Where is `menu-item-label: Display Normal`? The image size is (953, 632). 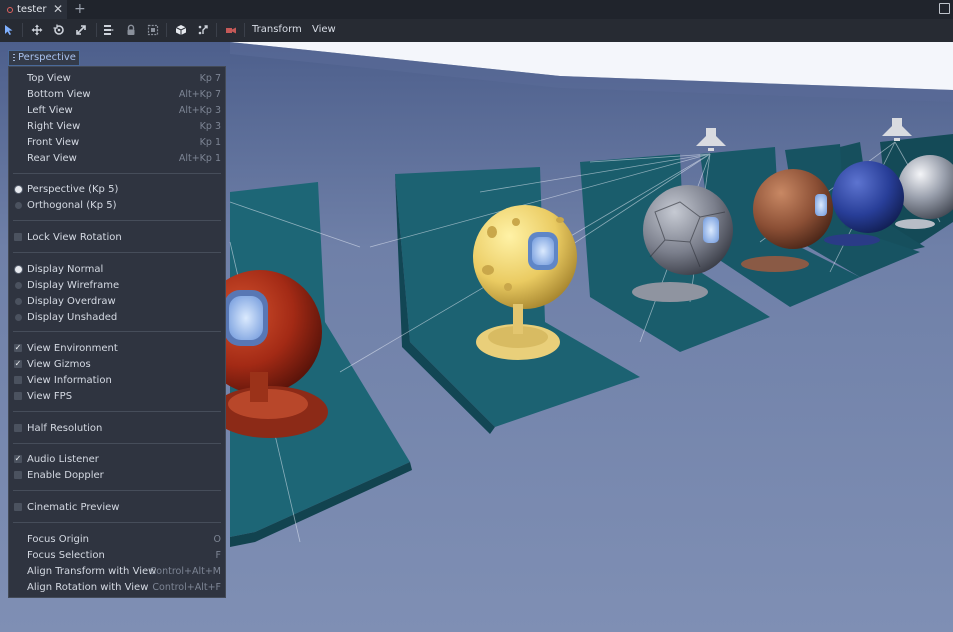 menu-item-label: Display Normal is located at coordinates (65, 269).